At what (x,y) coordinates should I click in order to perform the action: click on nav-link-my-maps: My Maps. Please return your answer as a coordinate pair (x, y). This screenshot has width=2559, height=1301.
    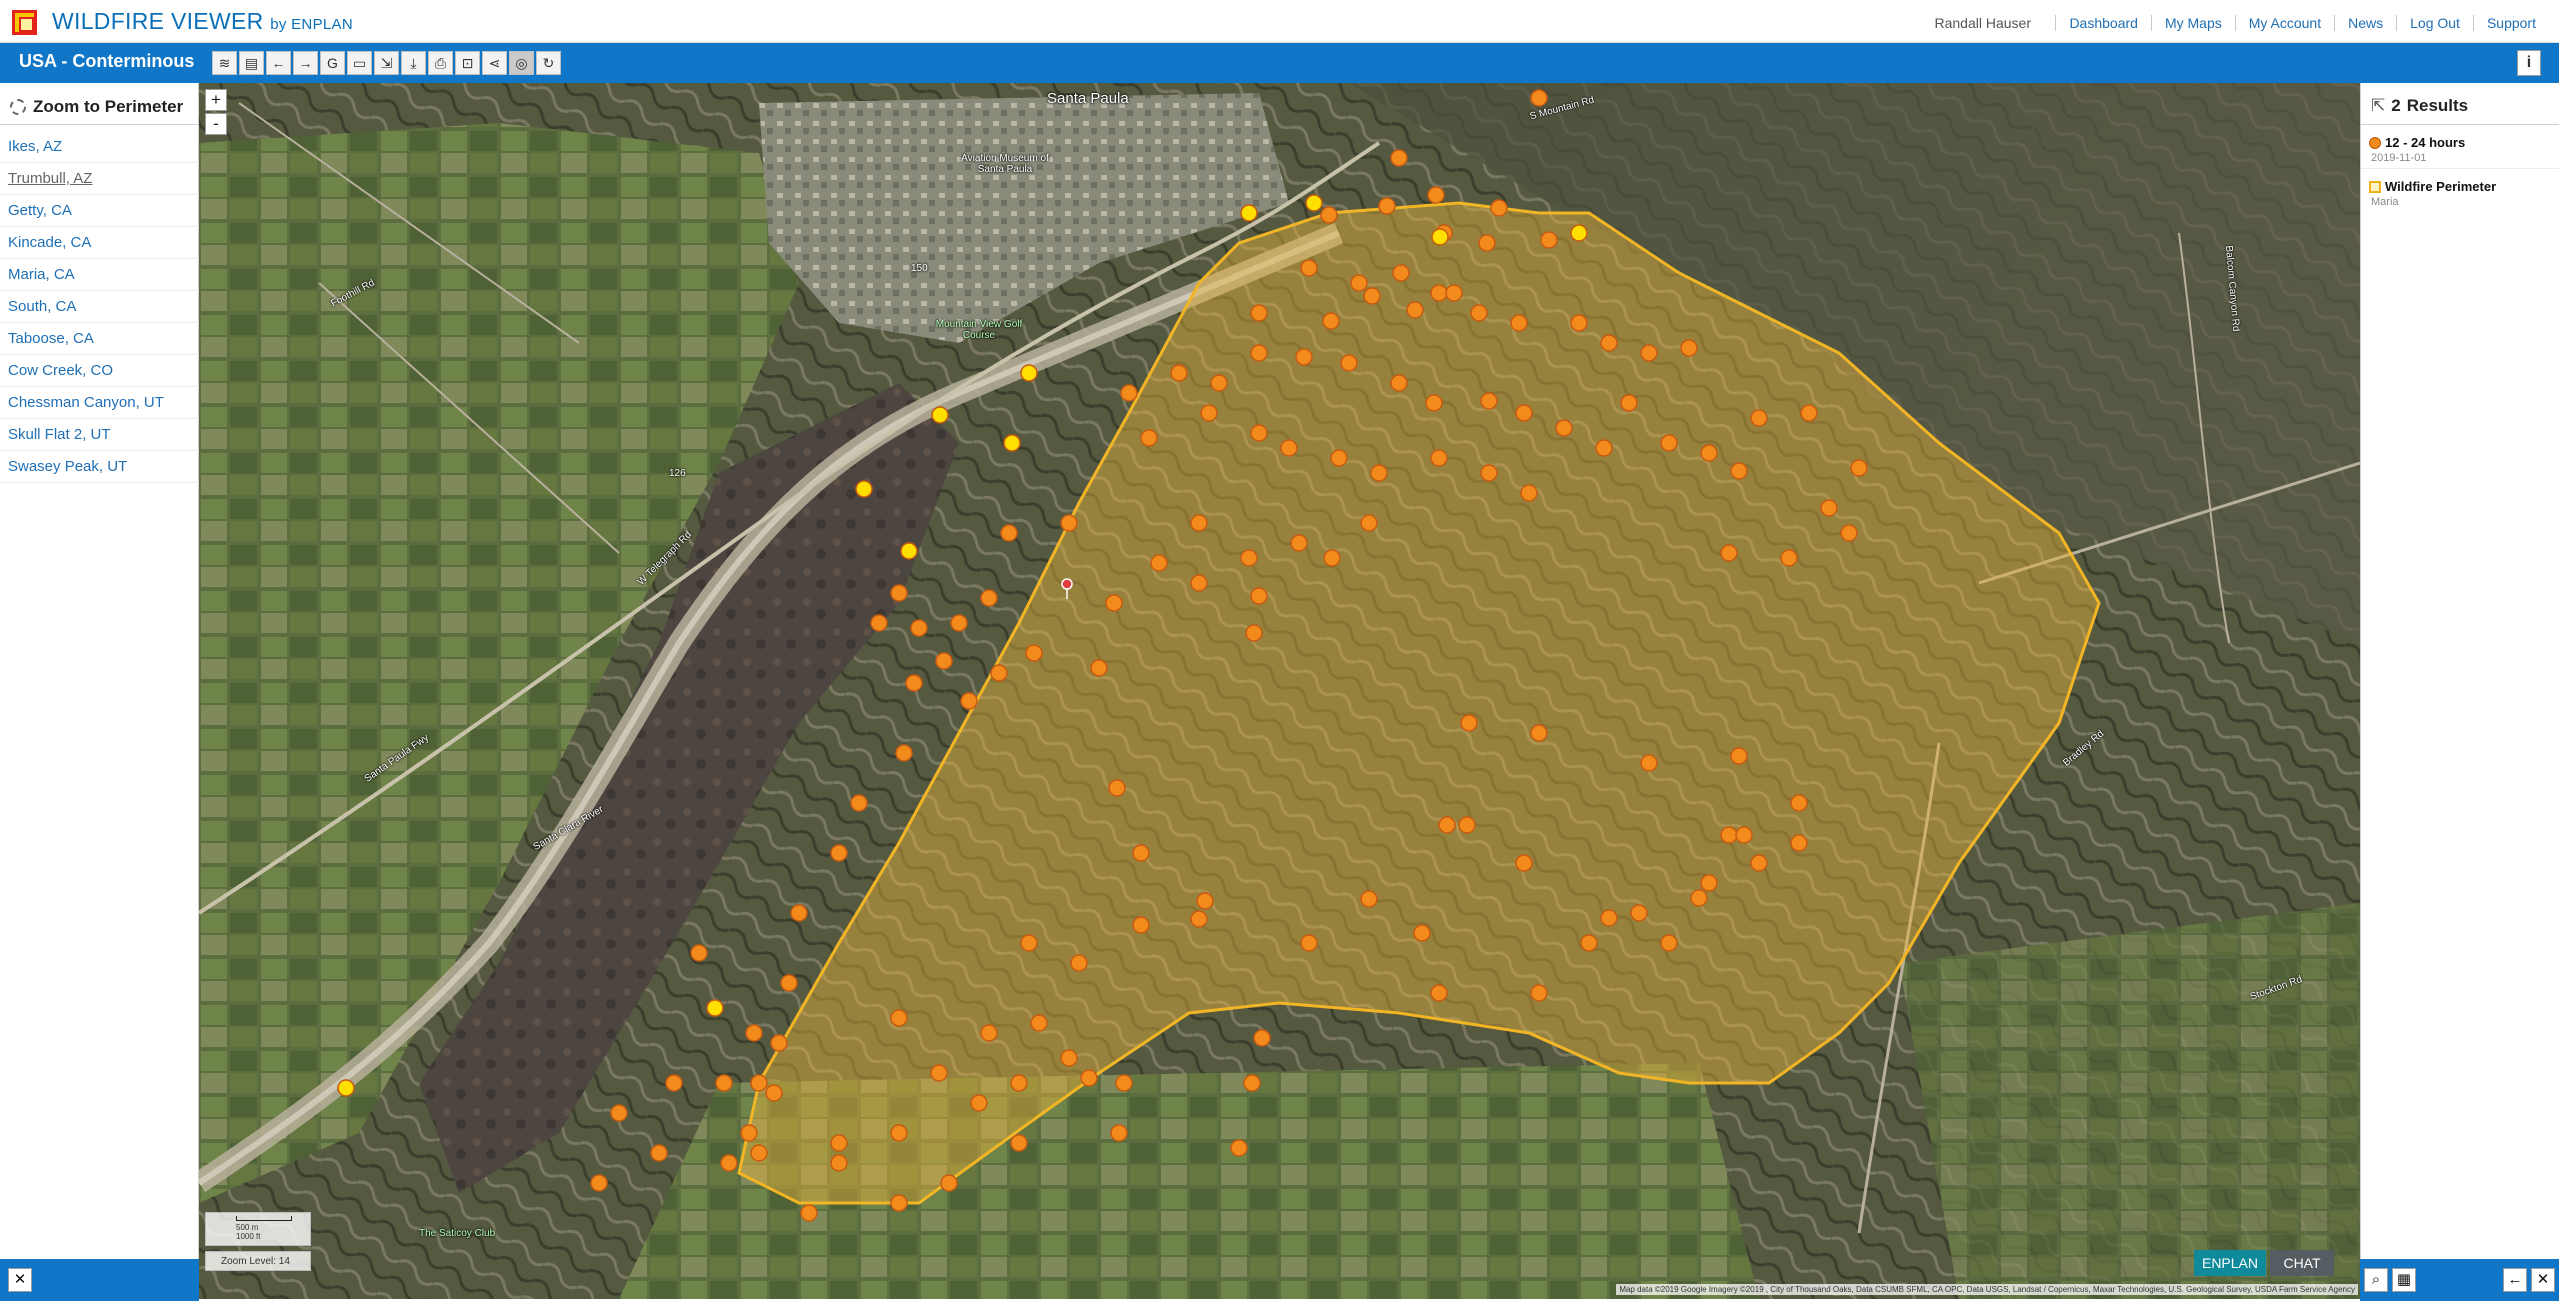
    Looking at the image, I should click on (2192, 23).